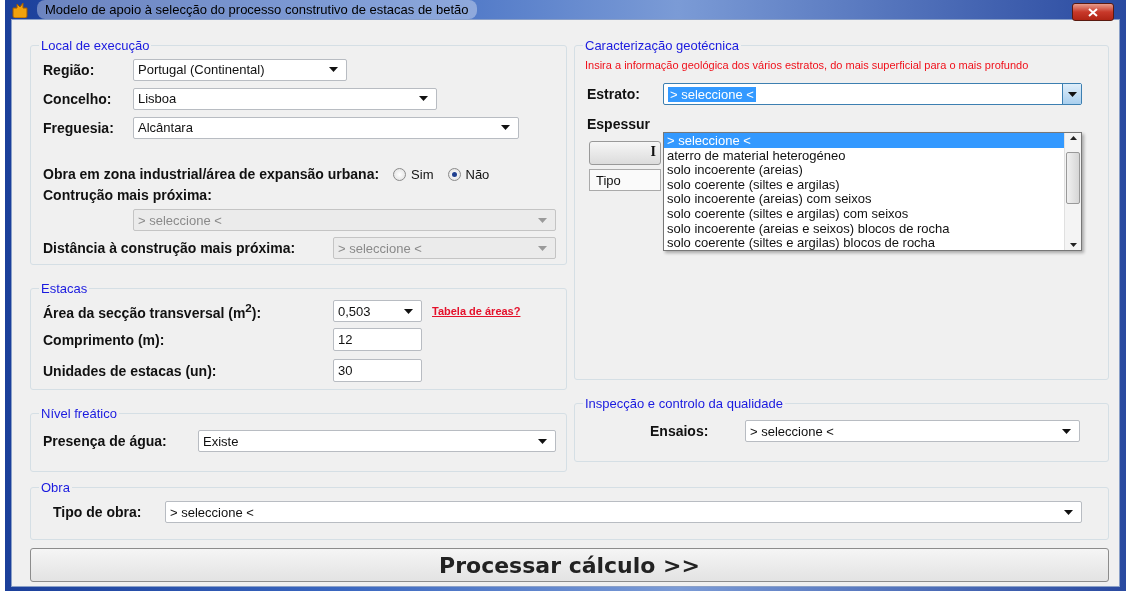 Image resolution: width=1126 pixels, height=591 pixels. Describe the element at coordinates (413, 174) in the screenshot. I see `radio-button: Sim` at that location.